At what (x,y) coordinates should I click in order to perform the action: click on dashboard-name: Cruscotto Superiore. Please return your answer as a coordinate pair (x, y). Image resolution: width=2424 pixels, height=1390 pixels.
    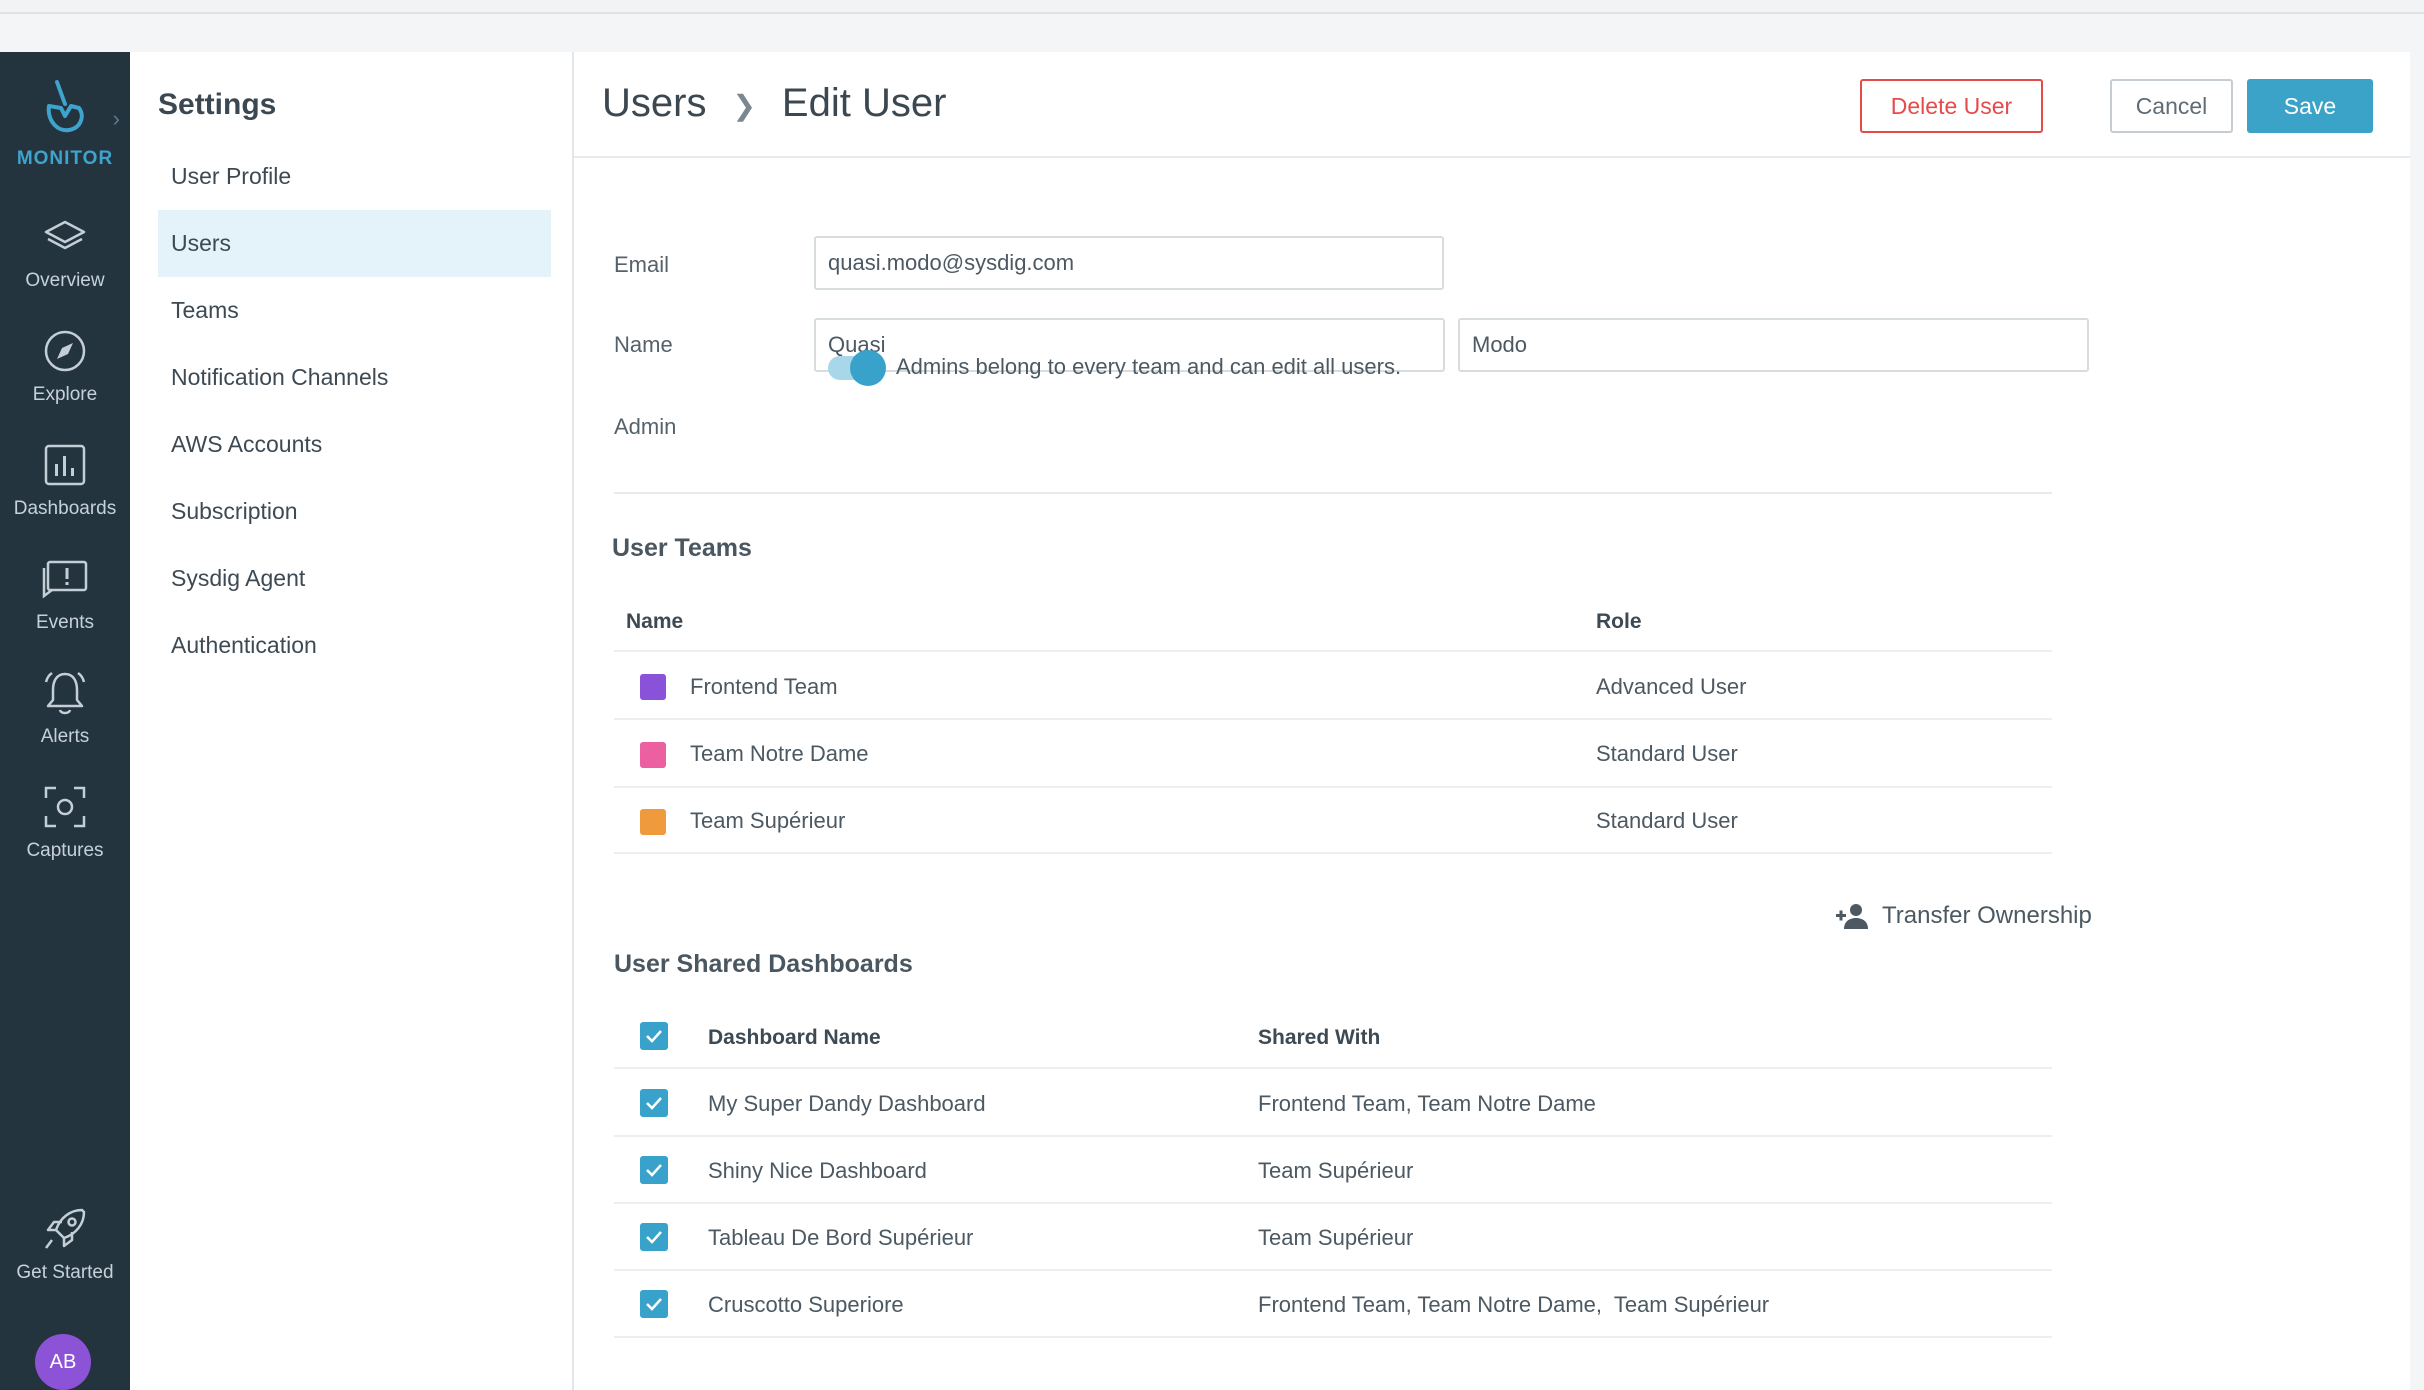
    Looking at the image, I should click on (806, 1304).